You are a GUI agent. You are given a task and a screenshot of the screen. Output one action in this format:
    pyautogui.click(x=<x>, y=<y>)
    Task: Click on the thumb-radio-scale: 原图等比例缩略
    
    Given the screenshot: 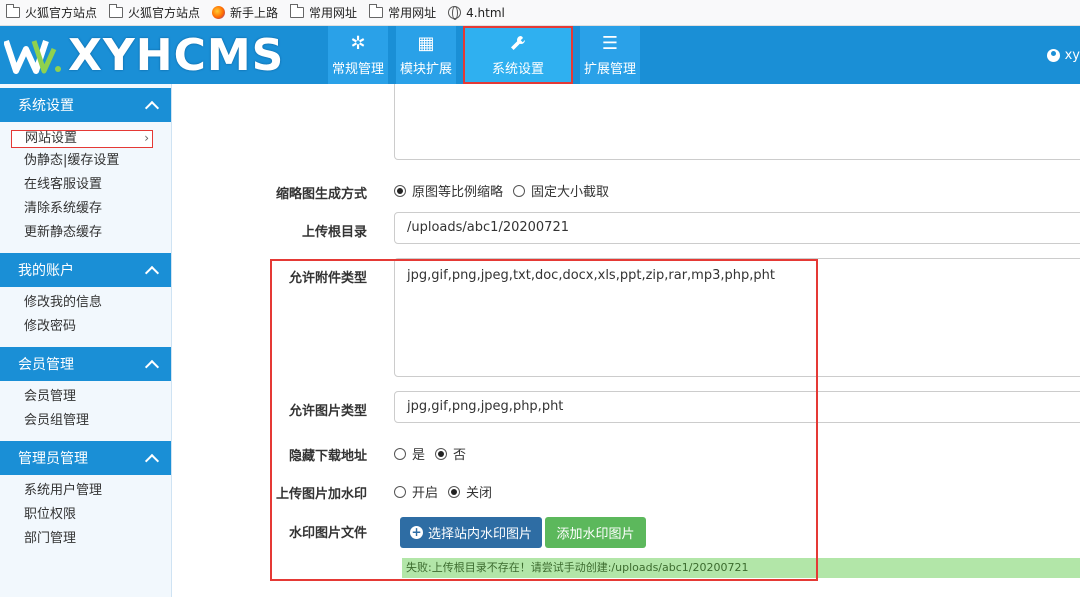 What is the action you would take?
    pyautogui.click(x=448, y=190)
    